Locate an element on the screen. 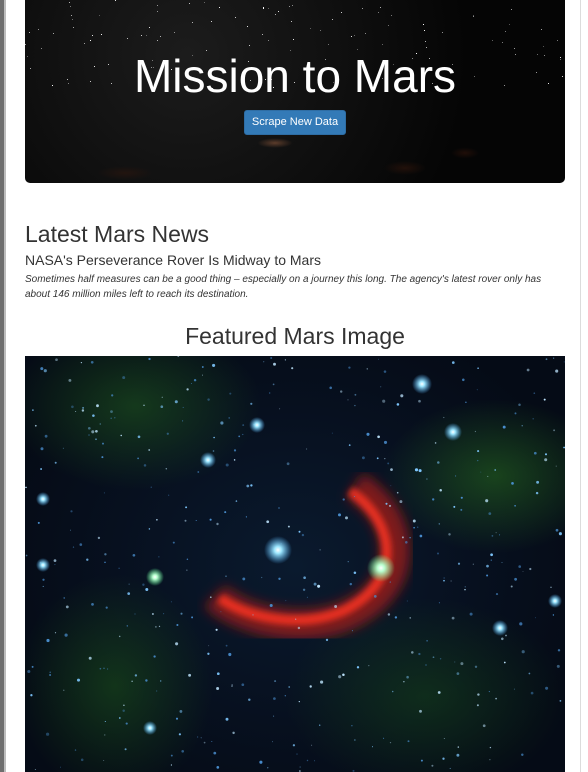  window-right-border is located at coordinates (584, 386).